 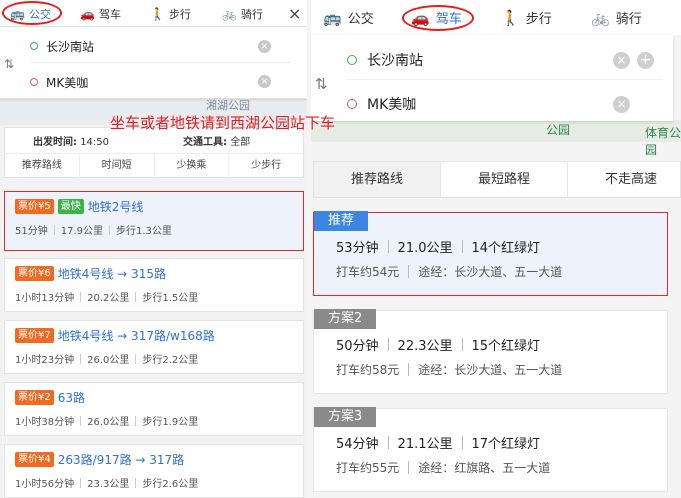 I want to click on depart-label: 出发时间:, so click(x=55, y=142).